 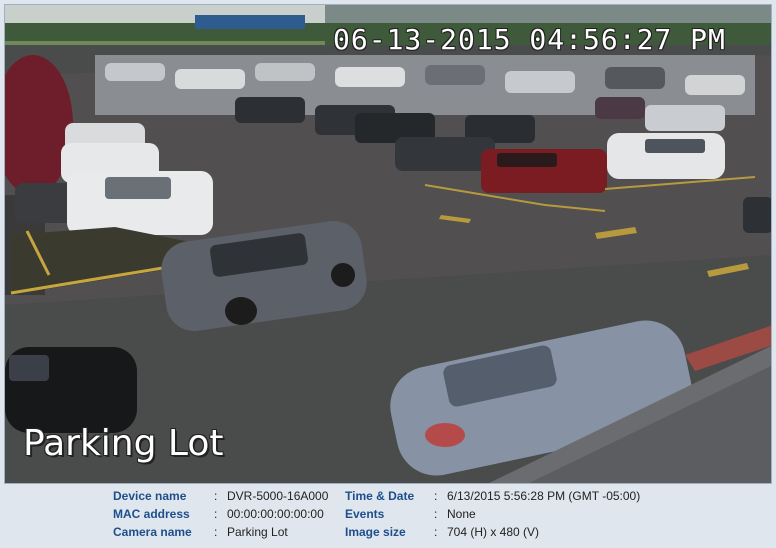 What do you see at coordinates (544, 496) in the screenshot?
I see `time-date-value: 6/13/2015 5:56:28 PM (GMT -05:00)` at bounding box center [544, 496].